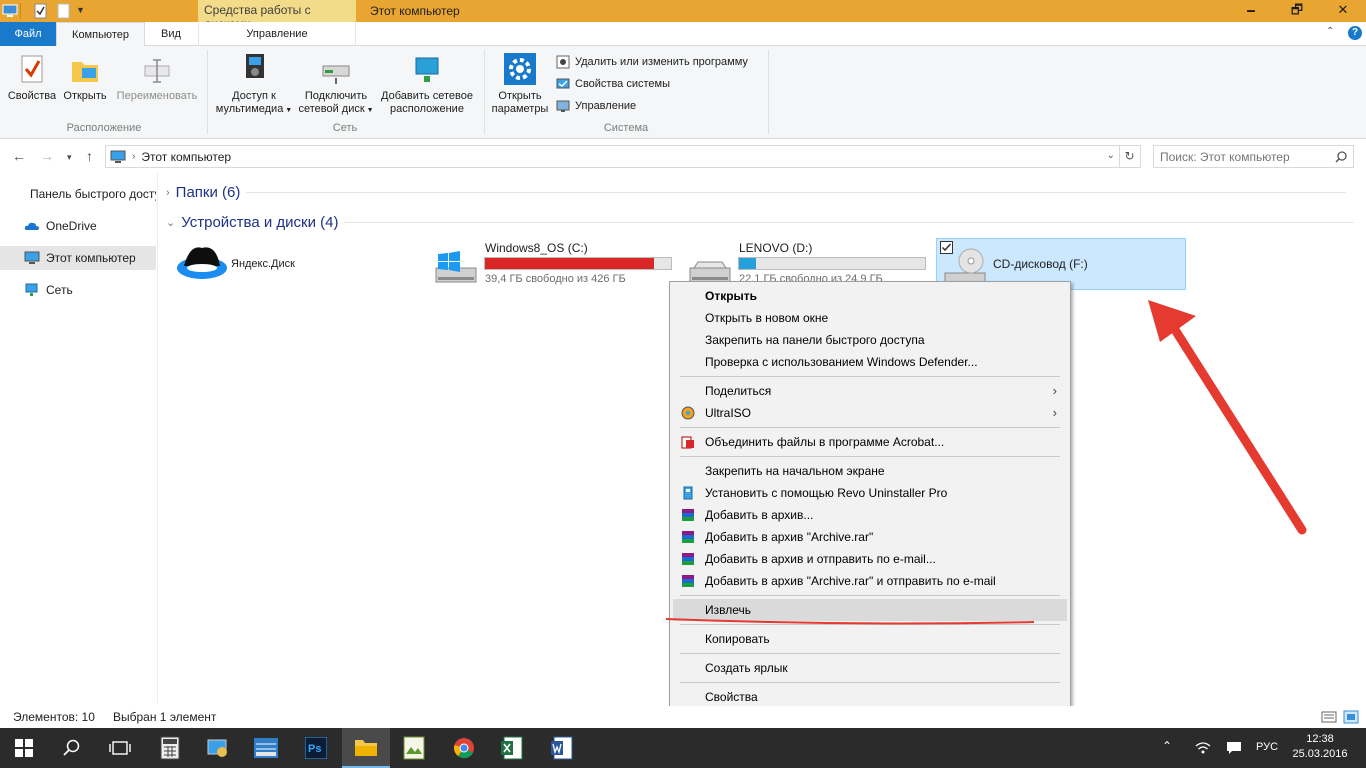 This screenshot has height=768, width=1366. Describe the element at coordinates (1297, 11) in the screenshot. I see `maximize-button: 🗗` at that location.